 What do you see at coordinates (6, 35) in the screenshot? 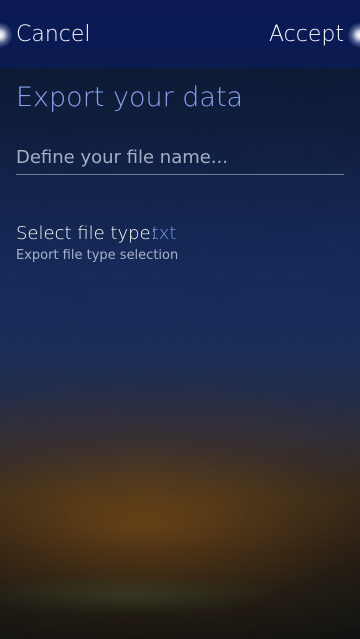
I see `pulley-glow-left-icon` at bounding box center [6, 35].